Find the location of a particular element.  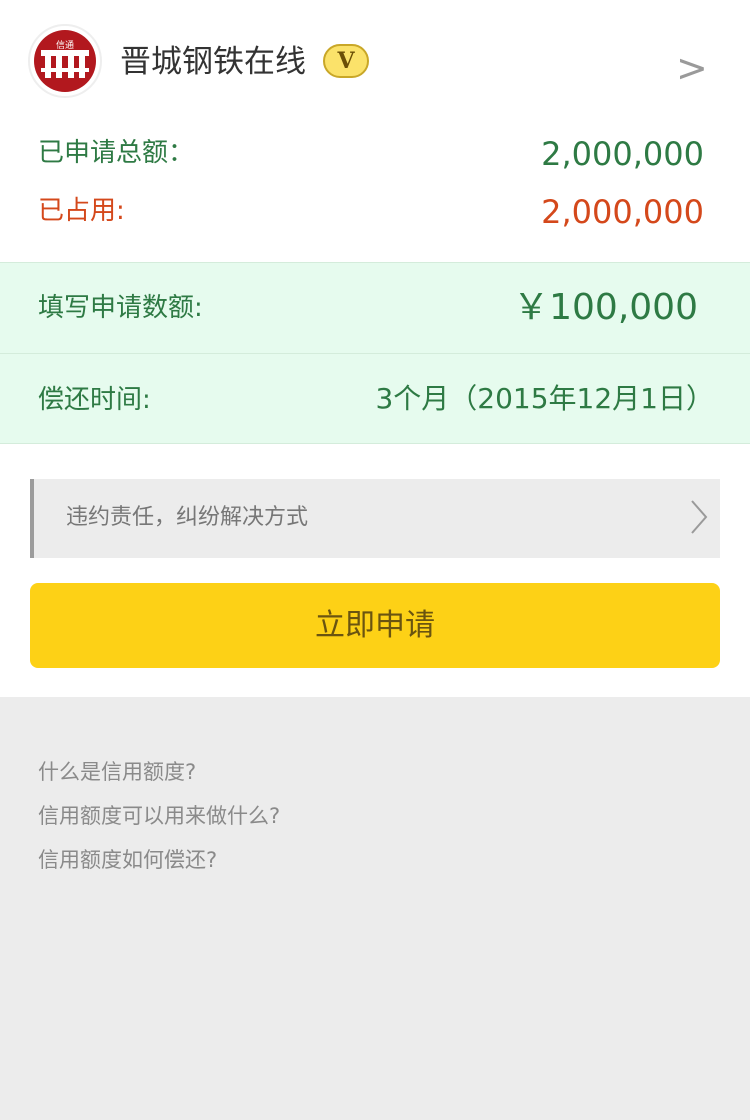

company-logo: 信通 is located at coordinates (65, 61).